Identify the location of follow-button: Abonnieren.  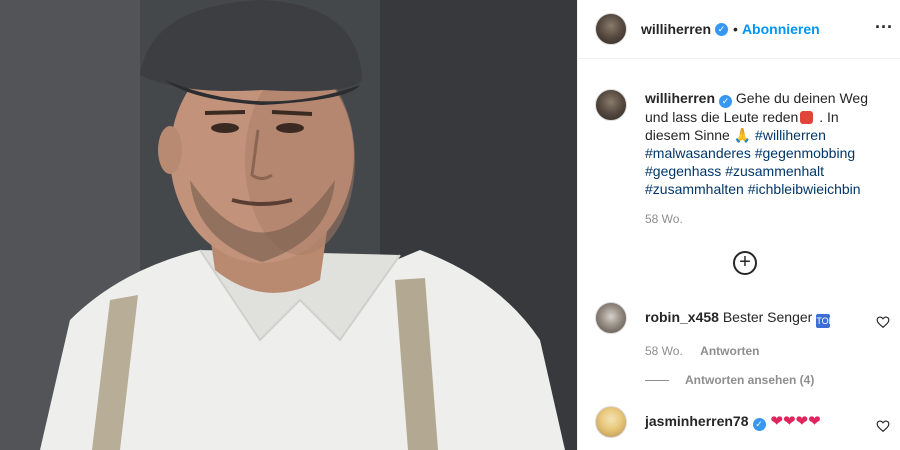
(781, 29).